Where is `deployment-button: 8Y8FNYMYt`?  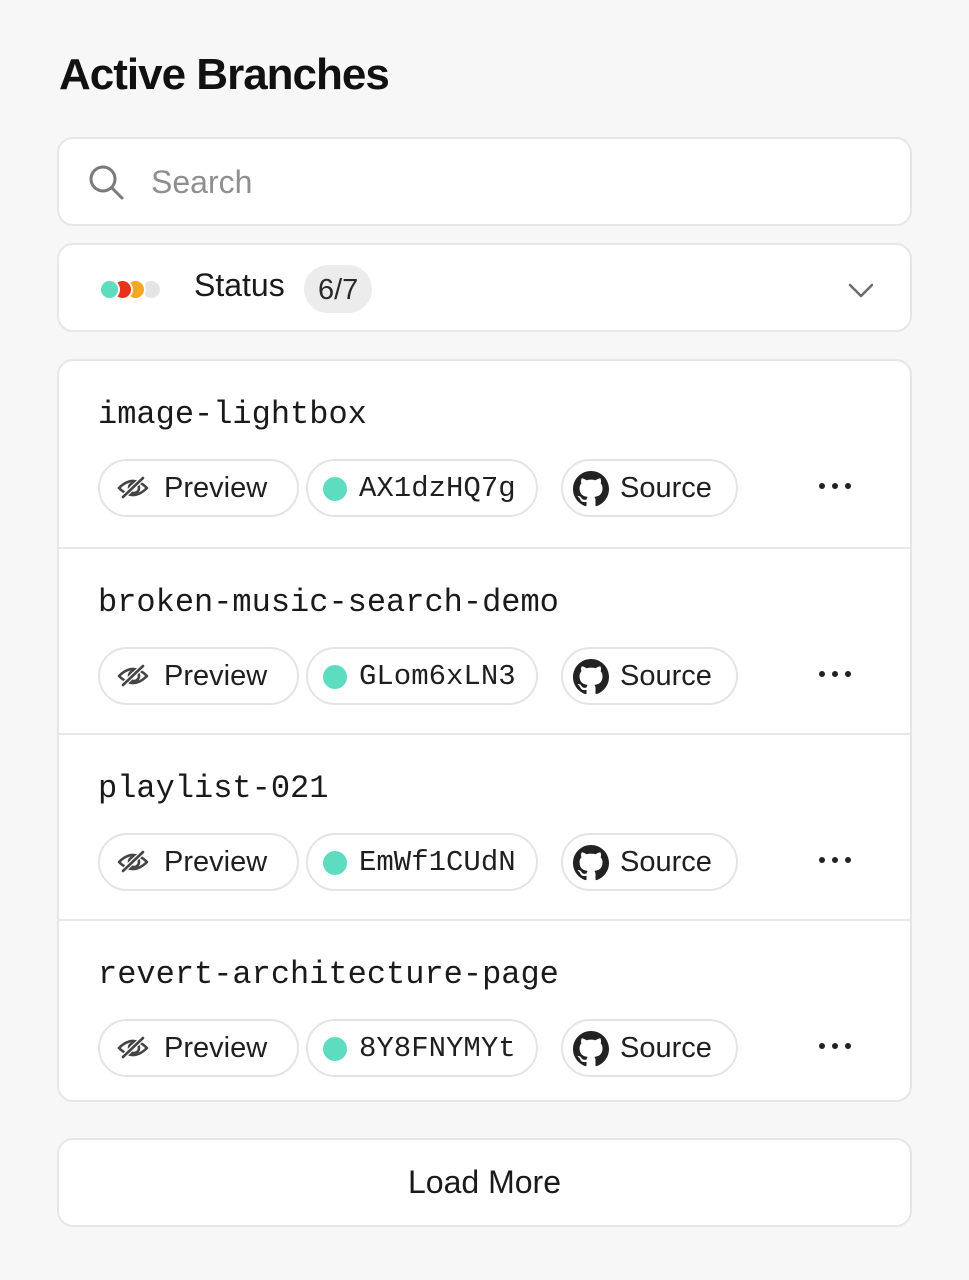
deployment-button: 8Y8FNYMYt is located at coordinates (422, 1048).